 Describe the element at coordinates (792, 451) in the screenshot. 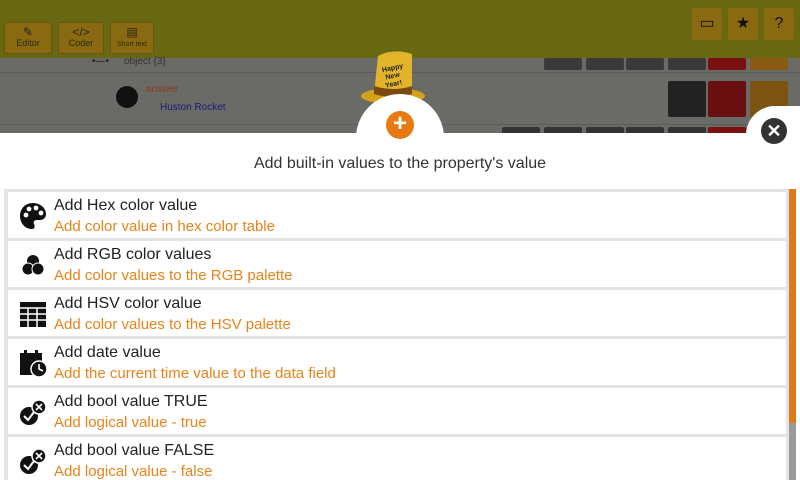

I see `list-scrollbar-thumb` at that location.